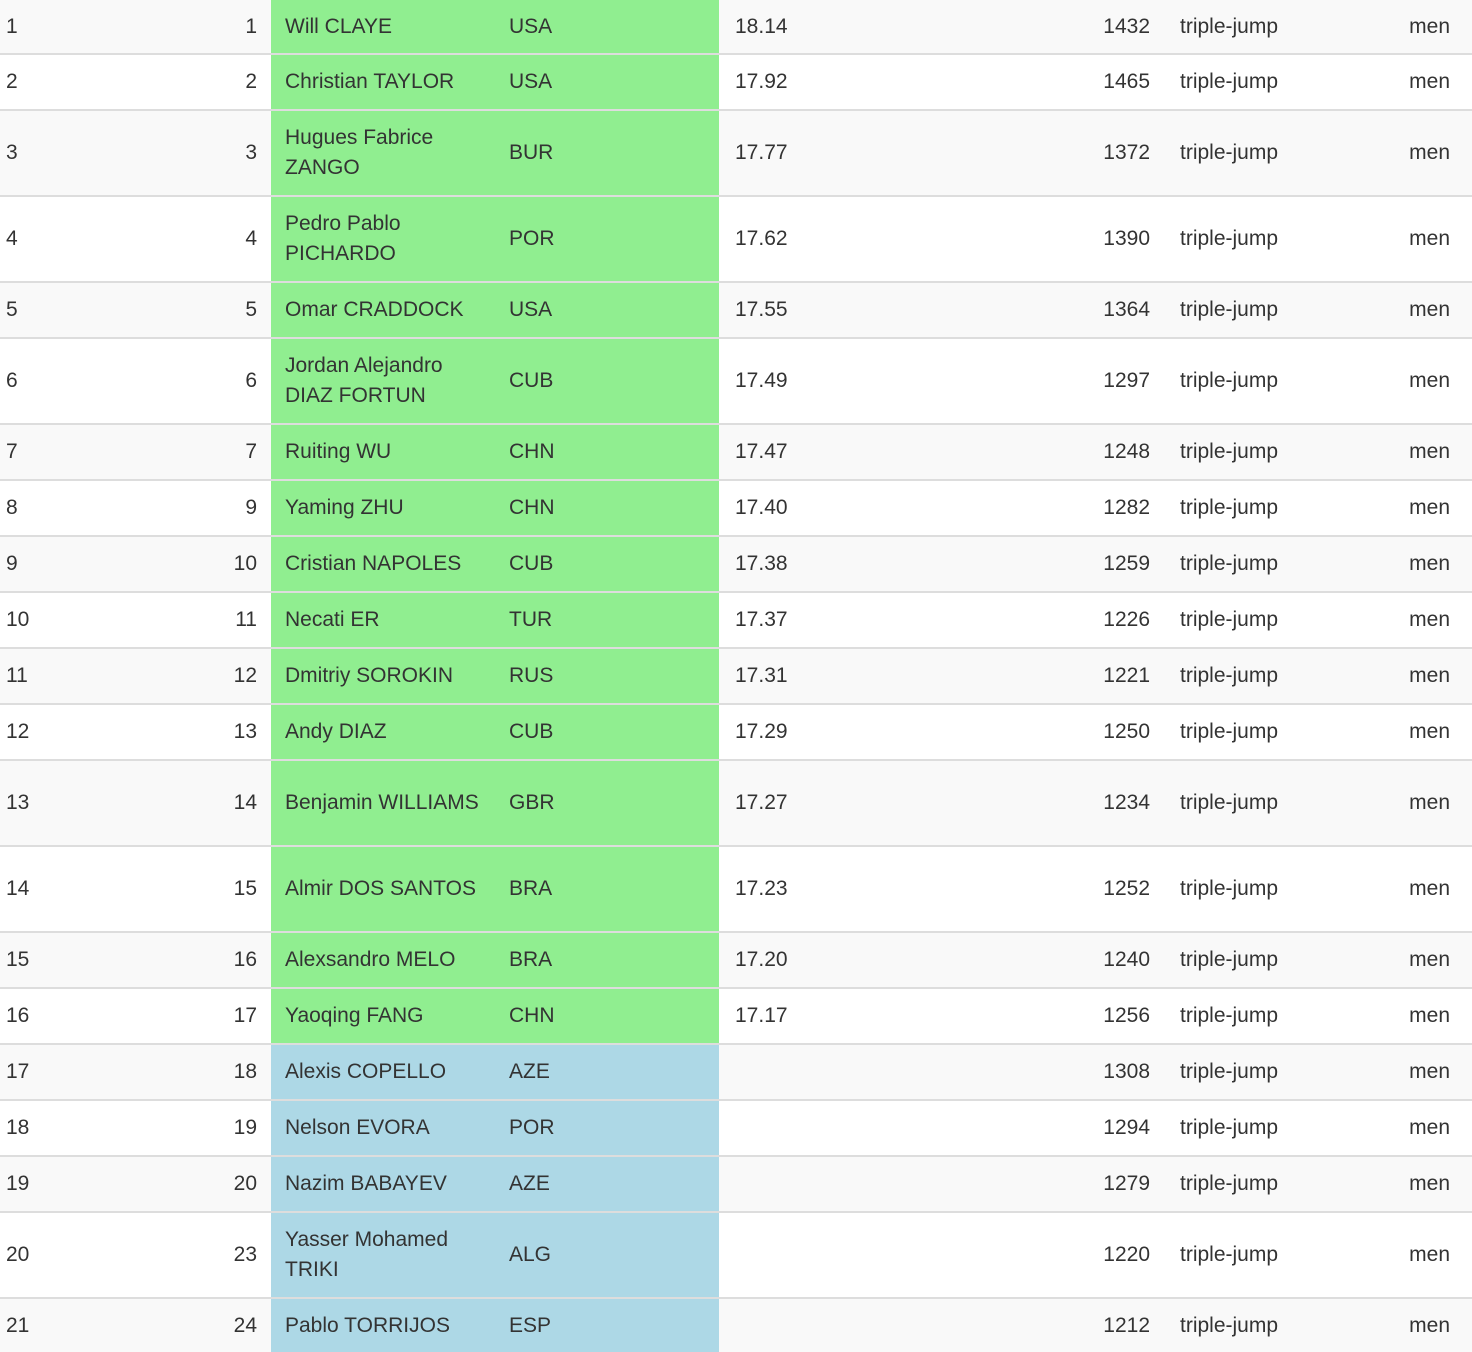 This screenshot has width=1472, height=1352. I want to click on athlete-name-cell: Almir DOS SANTOS, so click(383, 889).